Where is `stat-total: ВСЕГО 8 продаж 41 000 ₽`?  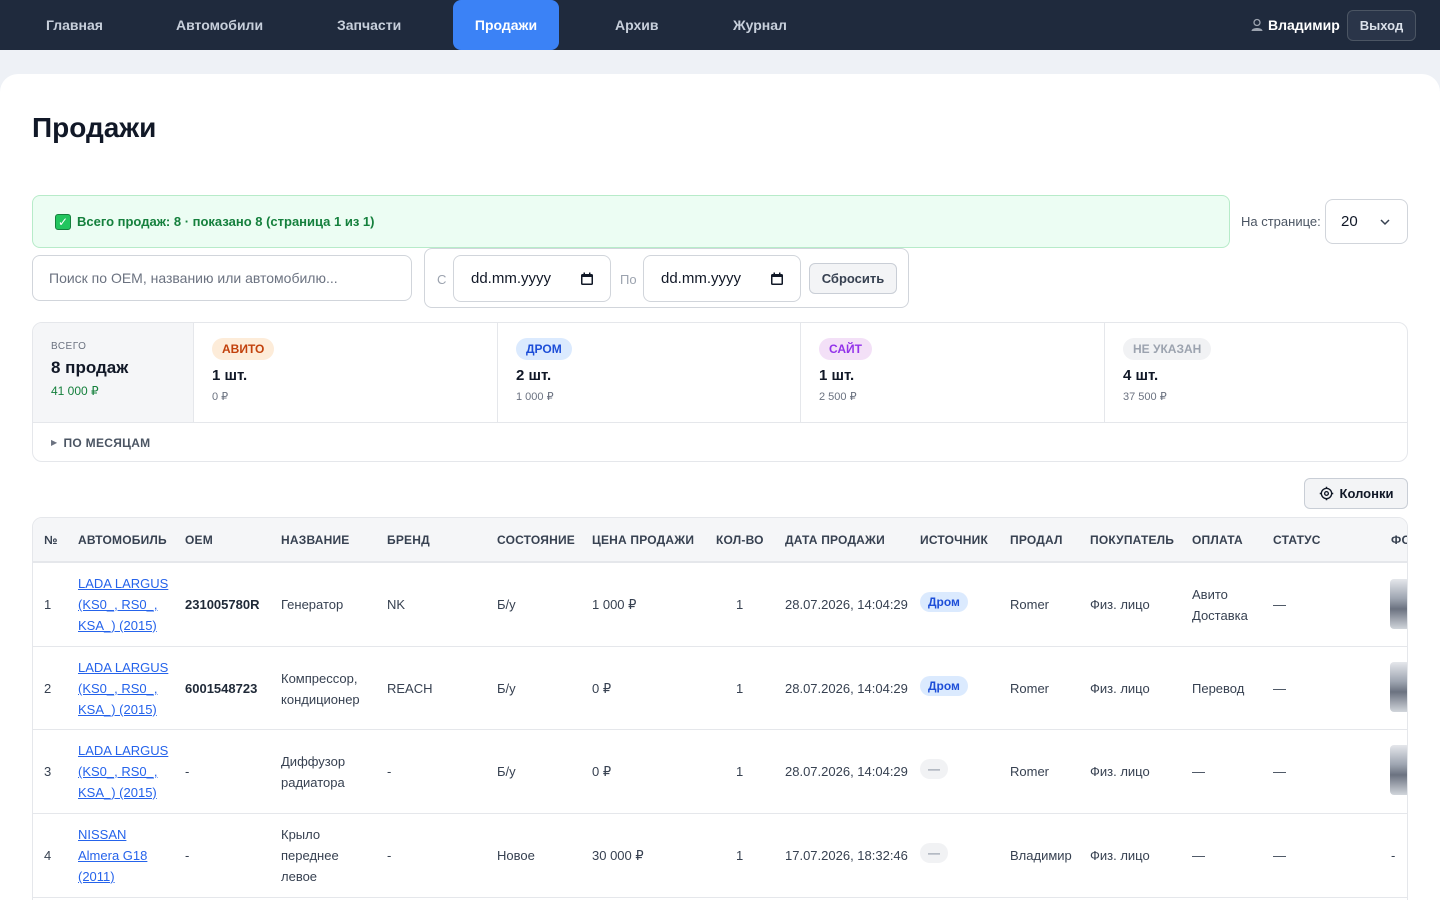
stat-total: ВСЕГО 8 продаж 41 000 ₽ is located at coordinates (113, 372).